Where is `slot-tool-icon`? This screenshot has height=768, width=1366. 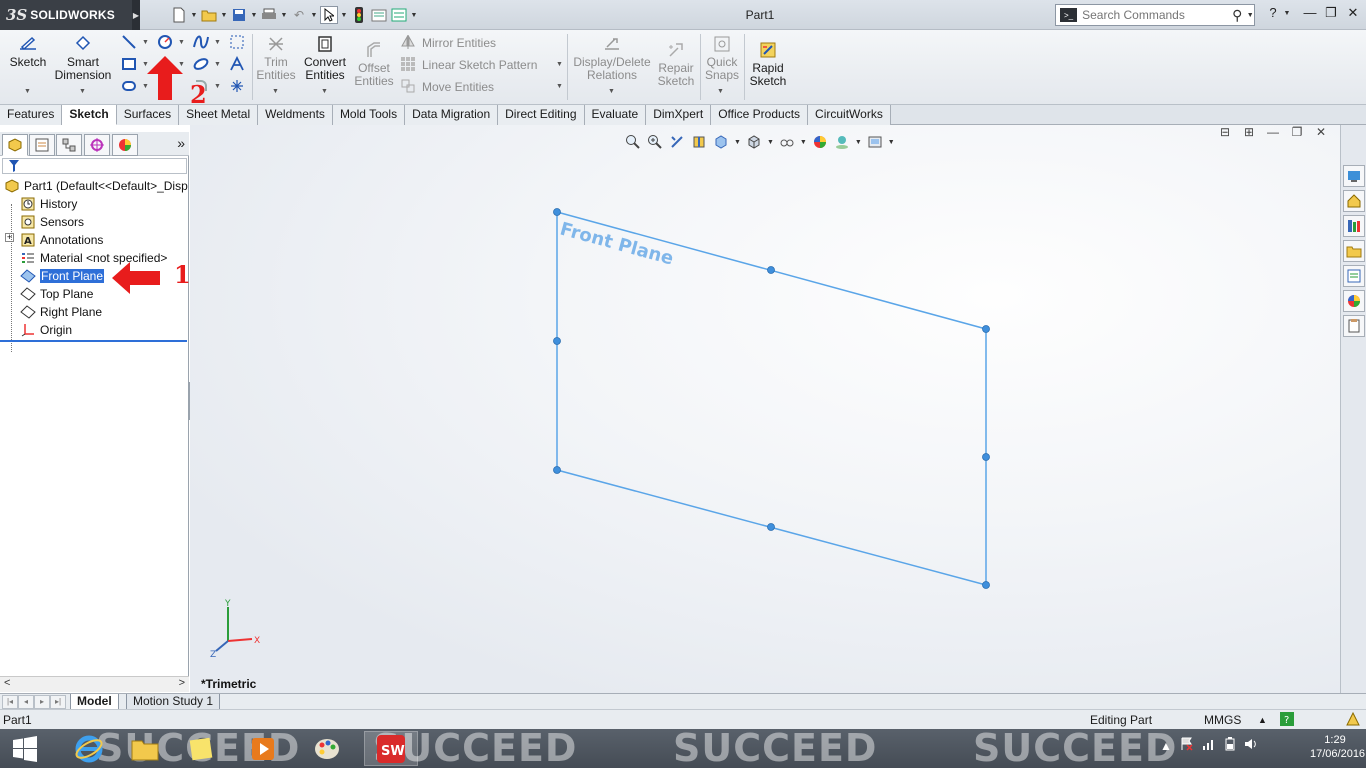
slot-tool-icon is located at coordinates (129, 86).